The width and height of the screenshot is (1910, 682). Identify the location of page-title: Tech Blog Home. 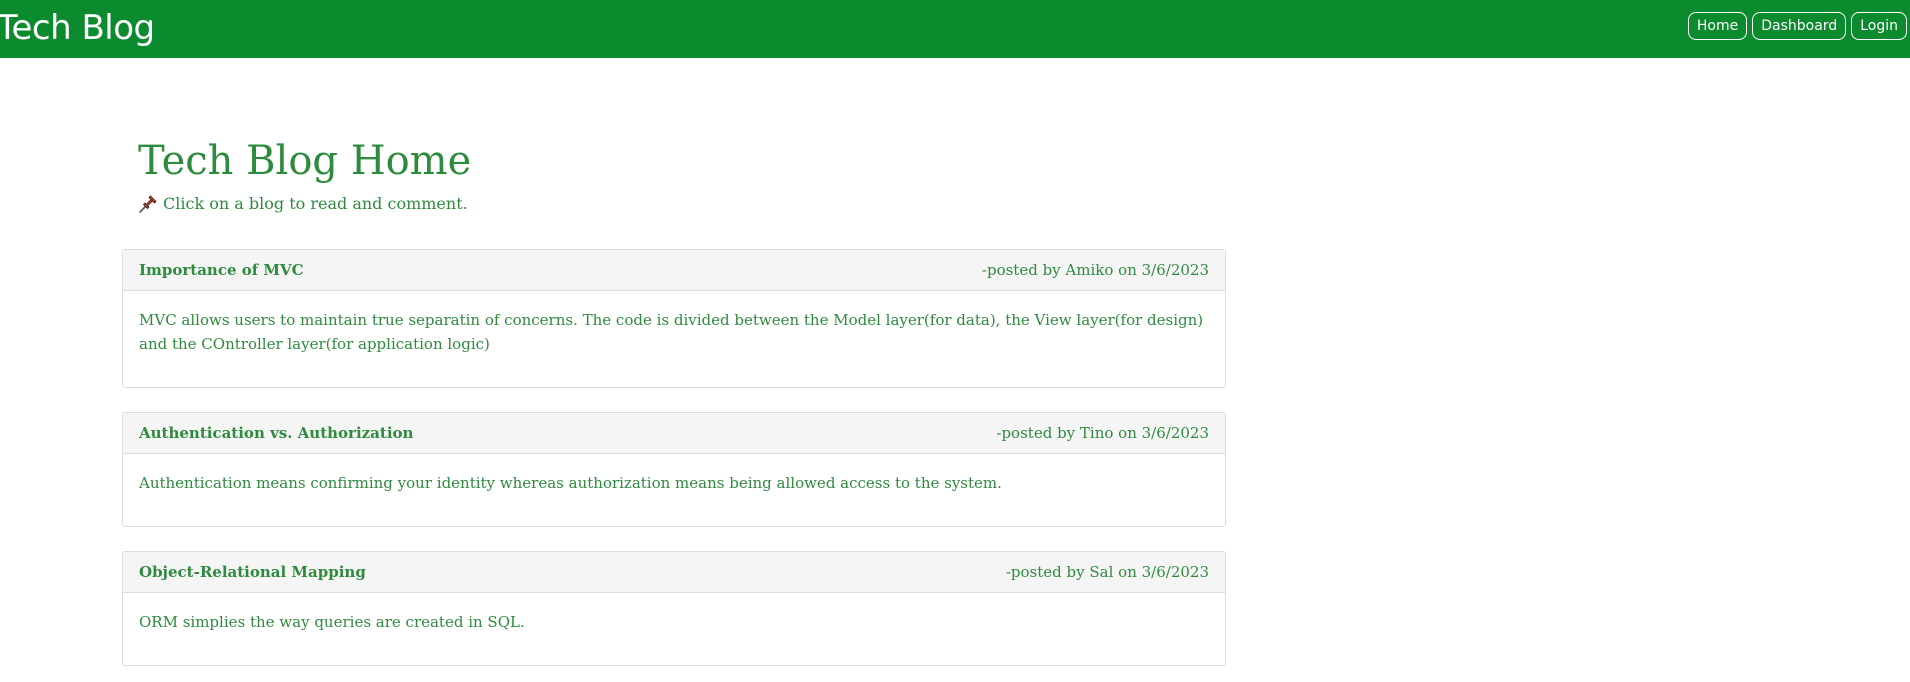
(305, 161).